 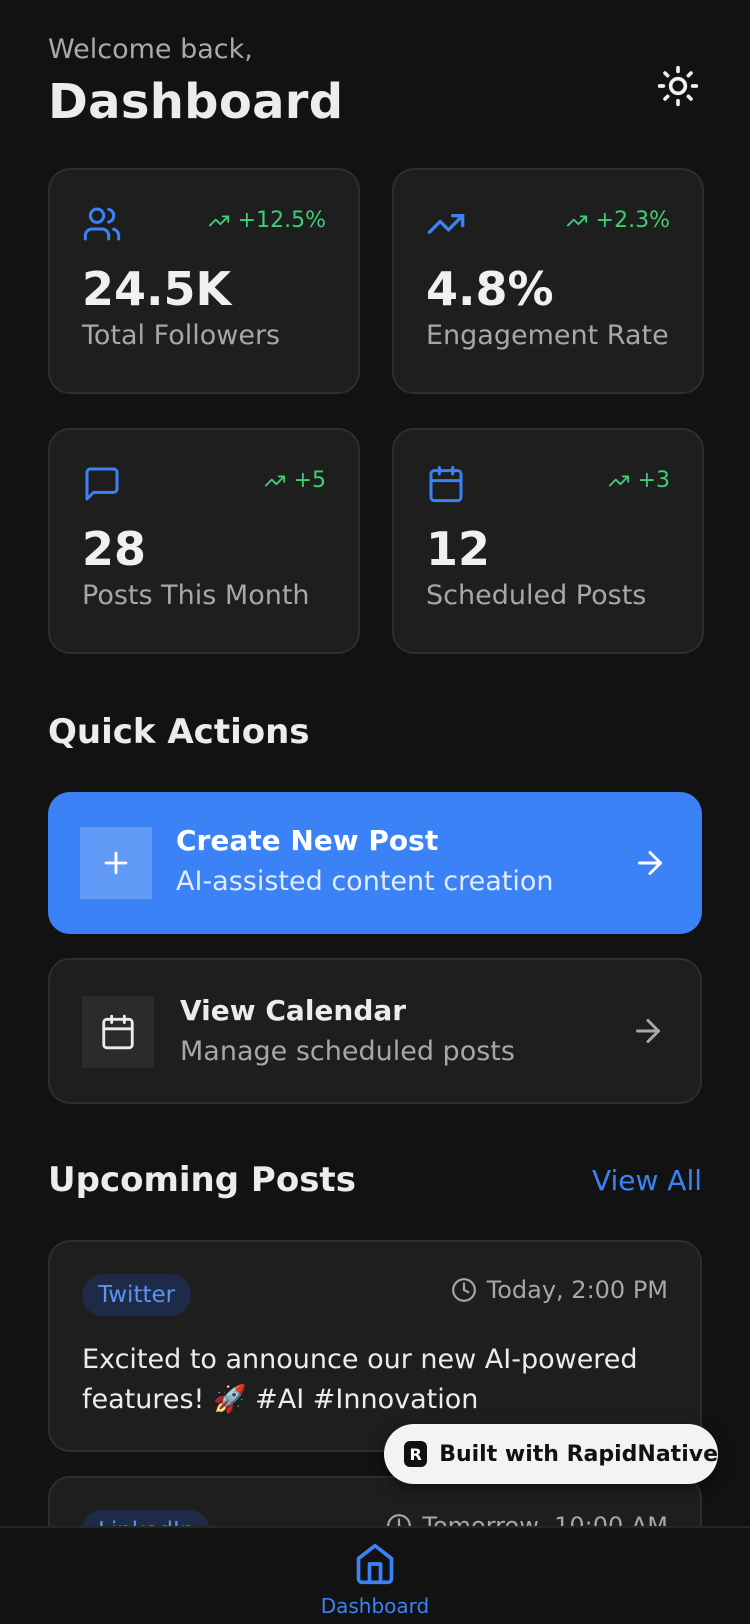 What do you see at coordinates (577, 1290) in the screenshot?
I see `post-time-text: Today, 2:00 PM` at bounding box center [577, 1290].